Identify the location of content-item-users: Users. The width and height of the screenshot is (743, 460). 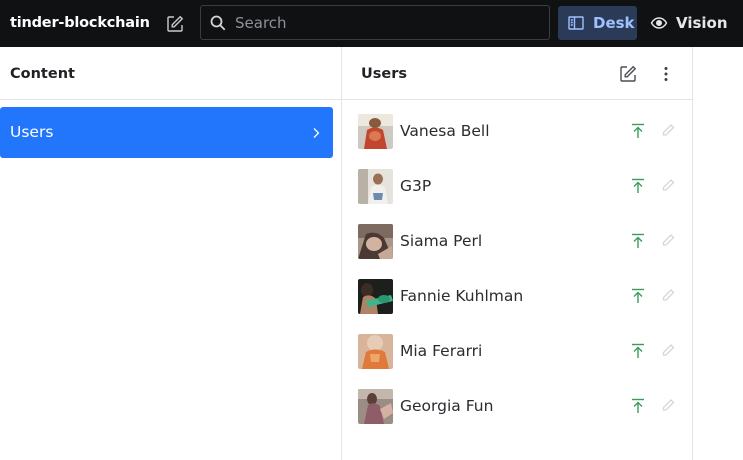
(166, 132).